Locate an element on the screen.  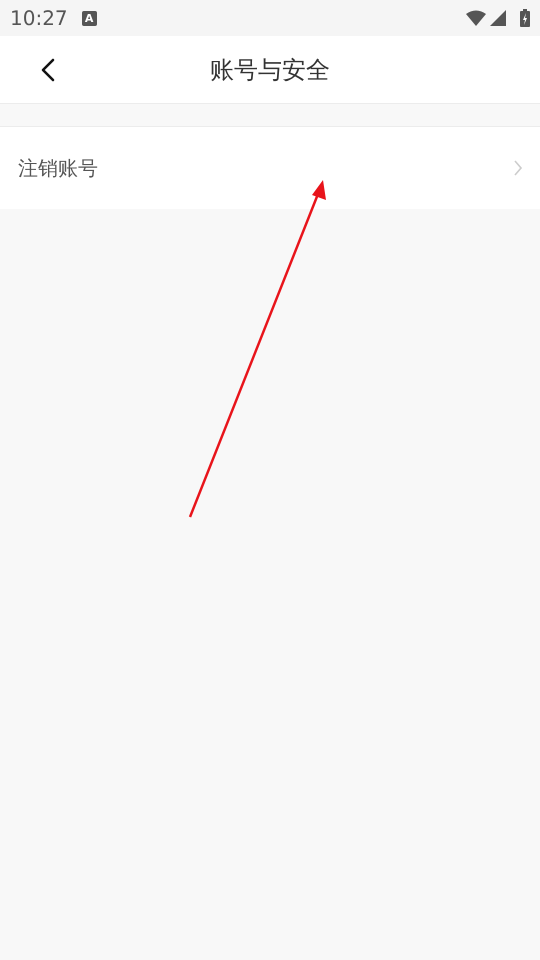
battery-icon is located at coordinates (525, 18).